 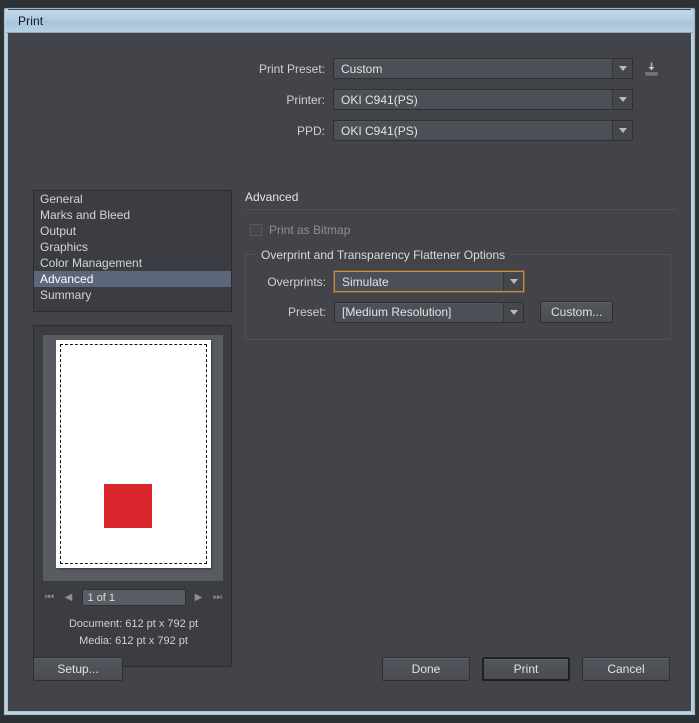 I want to click on done-button: Done, so click(x=426, y=669).